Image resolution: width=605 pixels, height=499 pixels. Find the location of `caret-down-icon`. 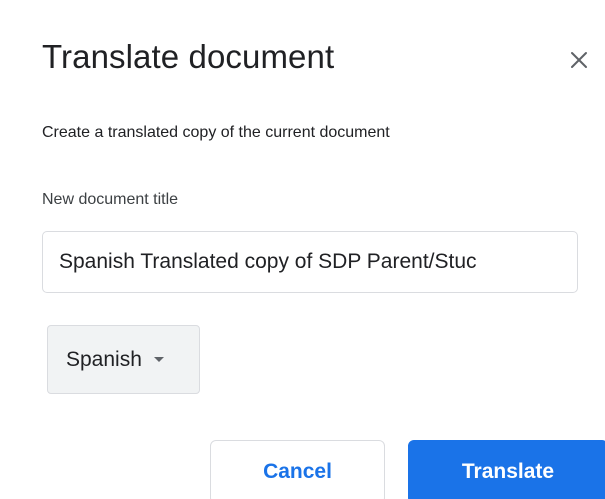

caret-down-icon is located at coordinates (158, 359).